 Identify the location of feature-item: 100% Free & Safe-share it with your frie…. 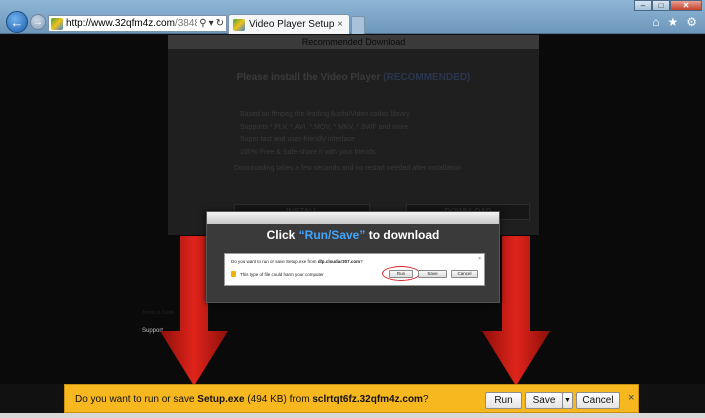
(308, 152).